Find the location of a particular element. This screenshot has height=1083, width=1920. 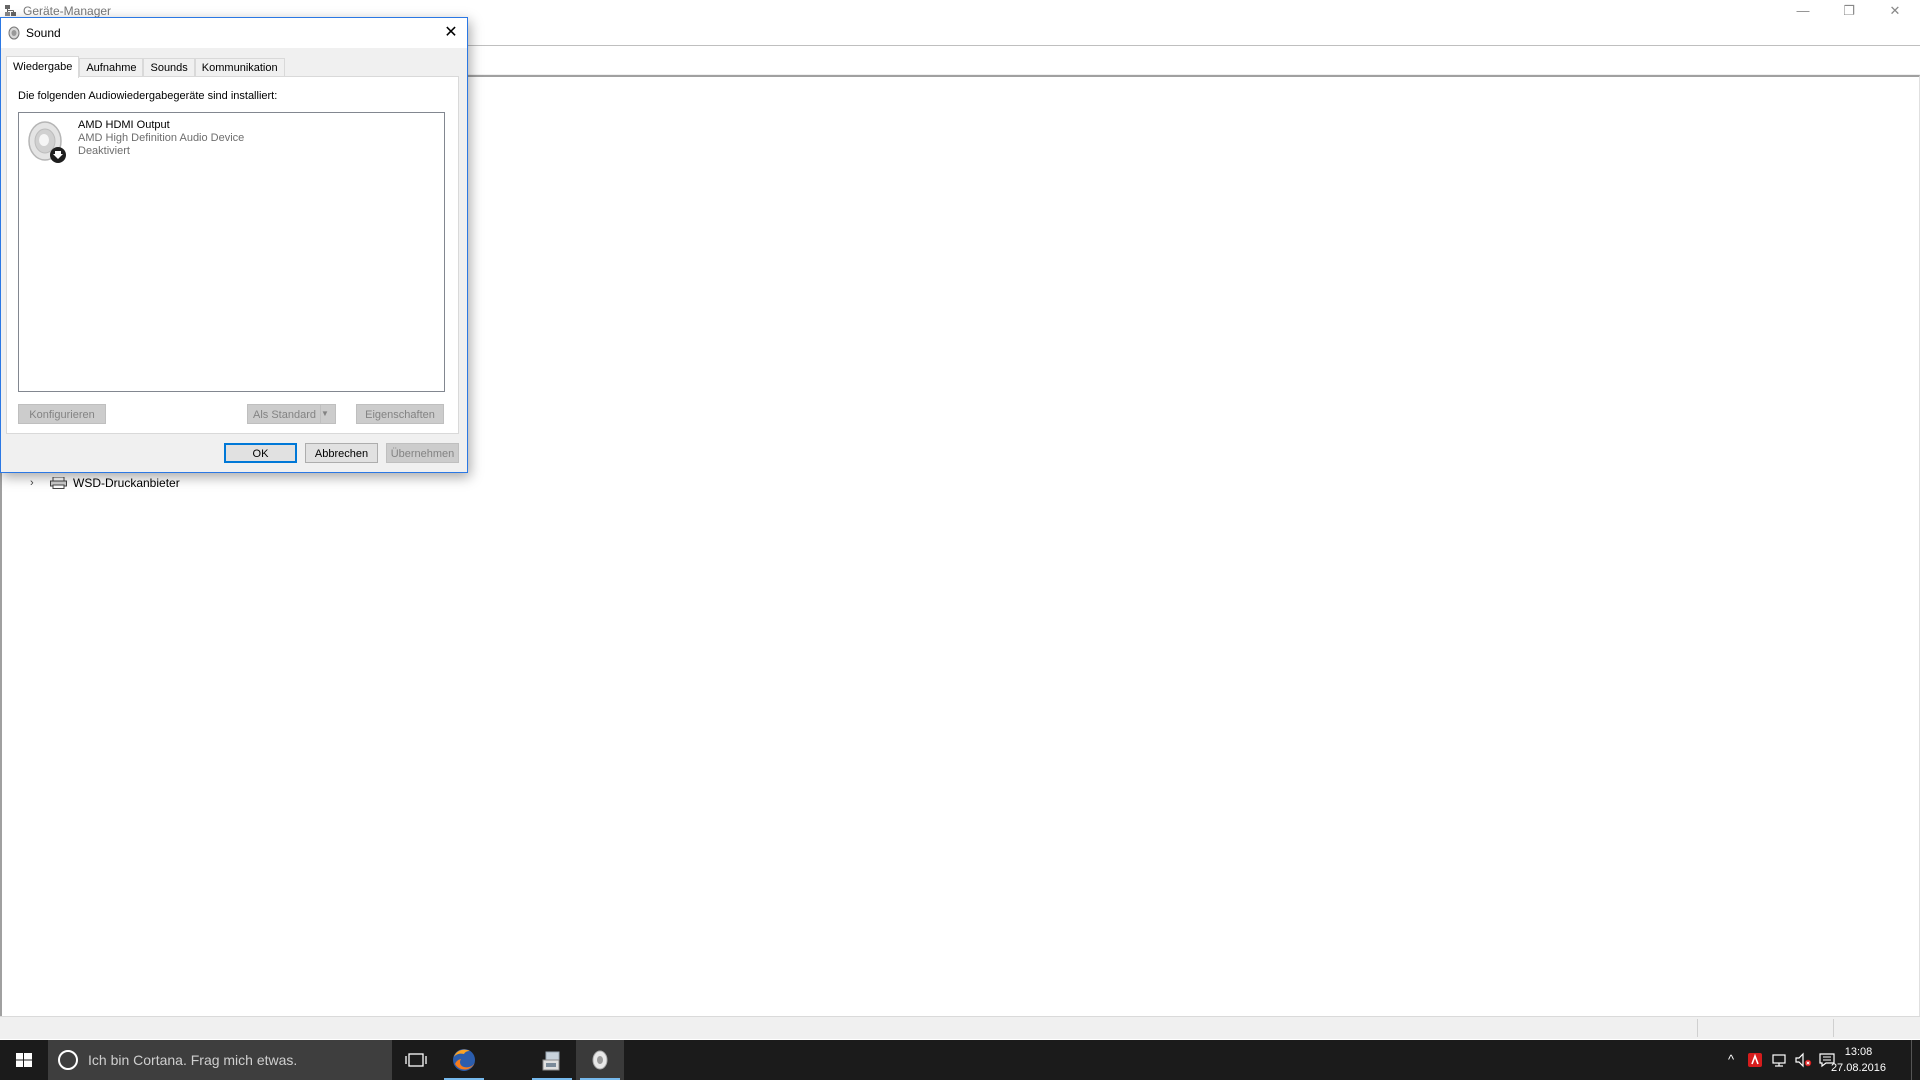

volume-muted-icon is located at coordinates (1803, 1060).